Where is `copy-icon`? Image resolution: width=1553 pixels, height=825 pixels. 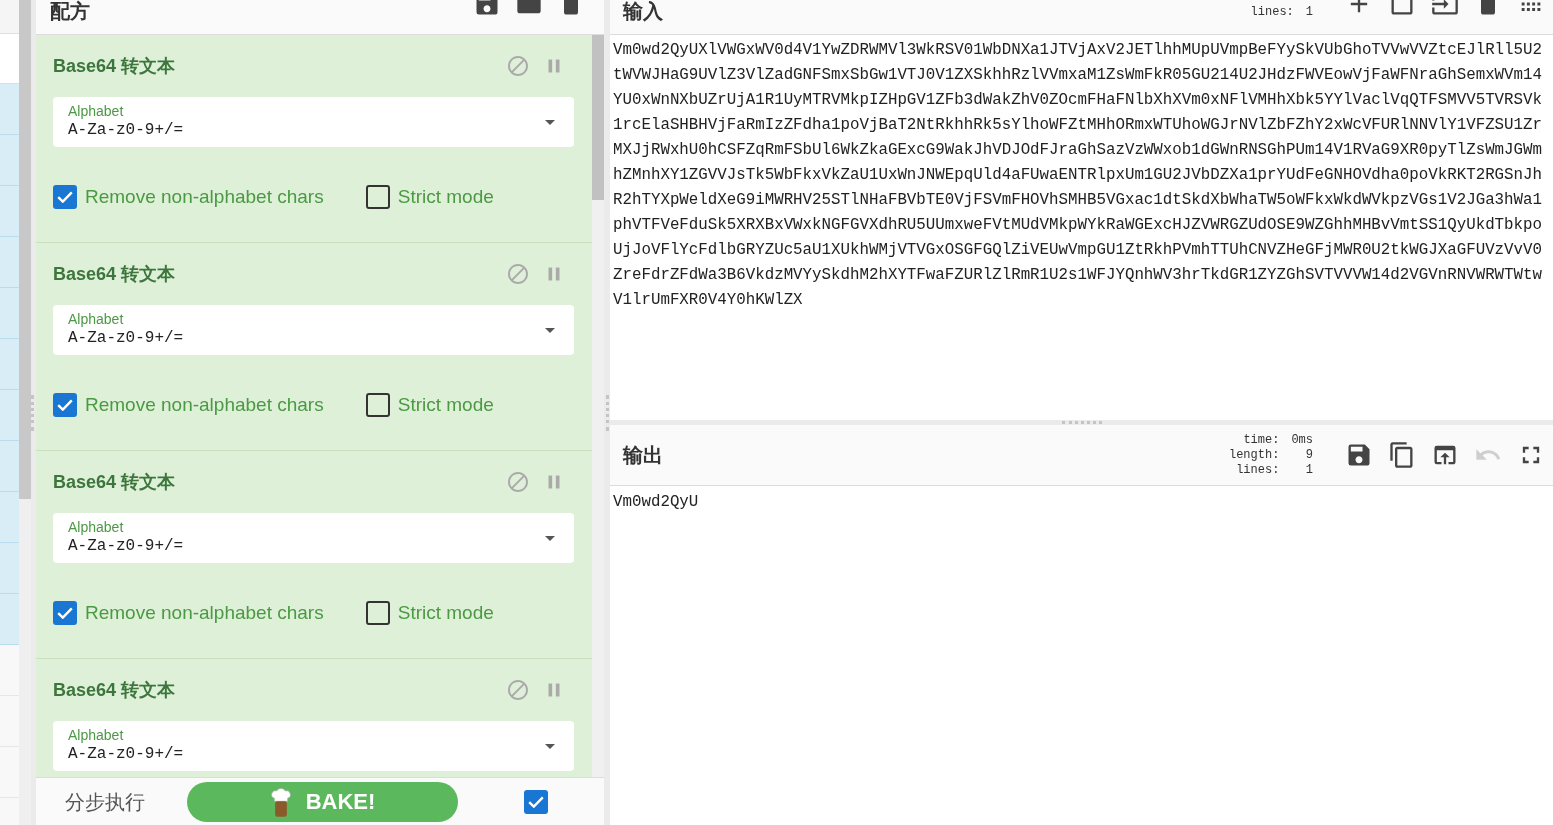 copy-icon is located at coordinates (1402, 455).